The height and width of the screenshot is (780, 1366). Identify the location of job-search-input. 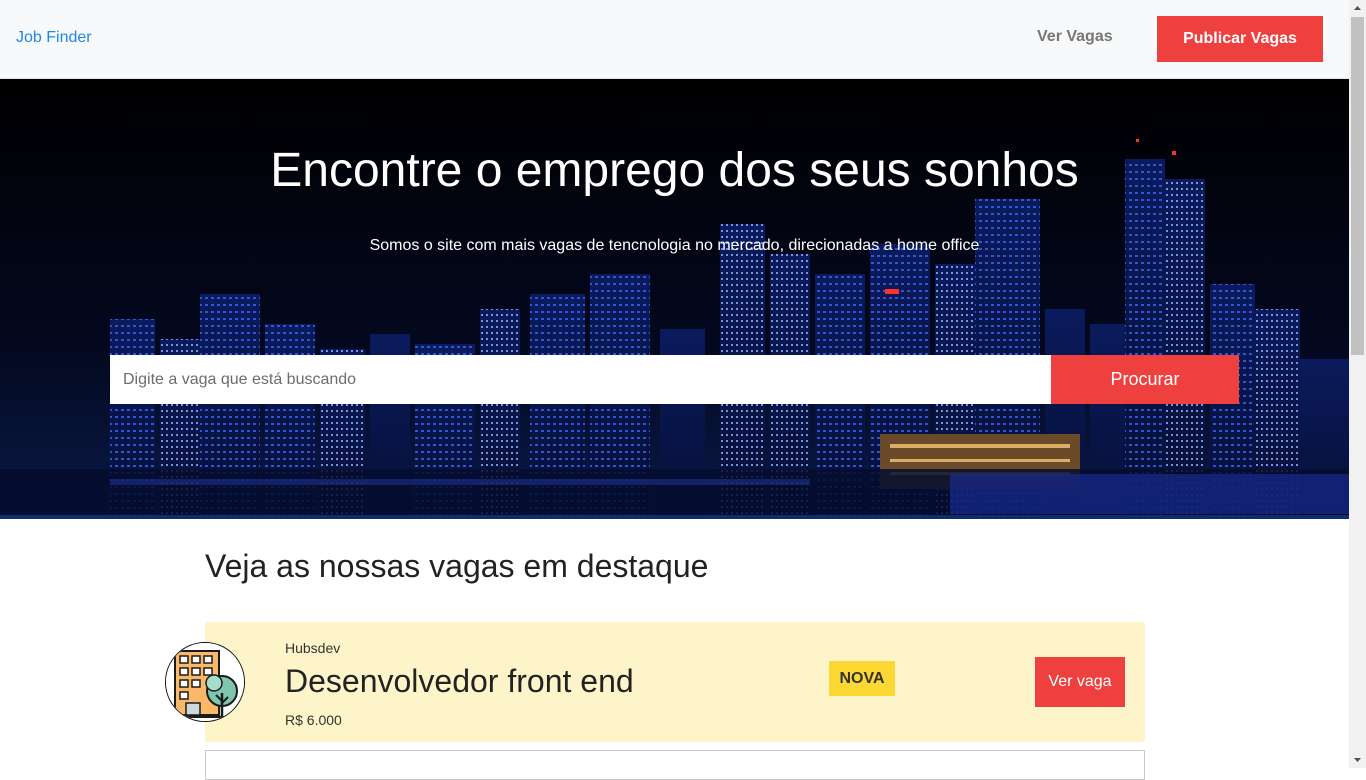
(580, 379).